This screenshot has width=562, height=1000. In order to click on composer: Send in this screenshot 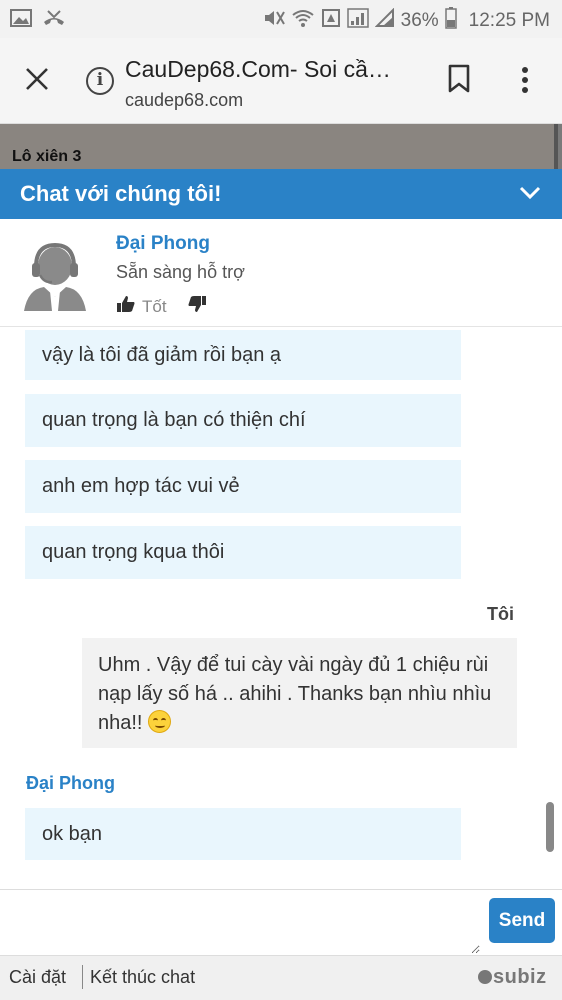, I will do `click(281, 922)`.